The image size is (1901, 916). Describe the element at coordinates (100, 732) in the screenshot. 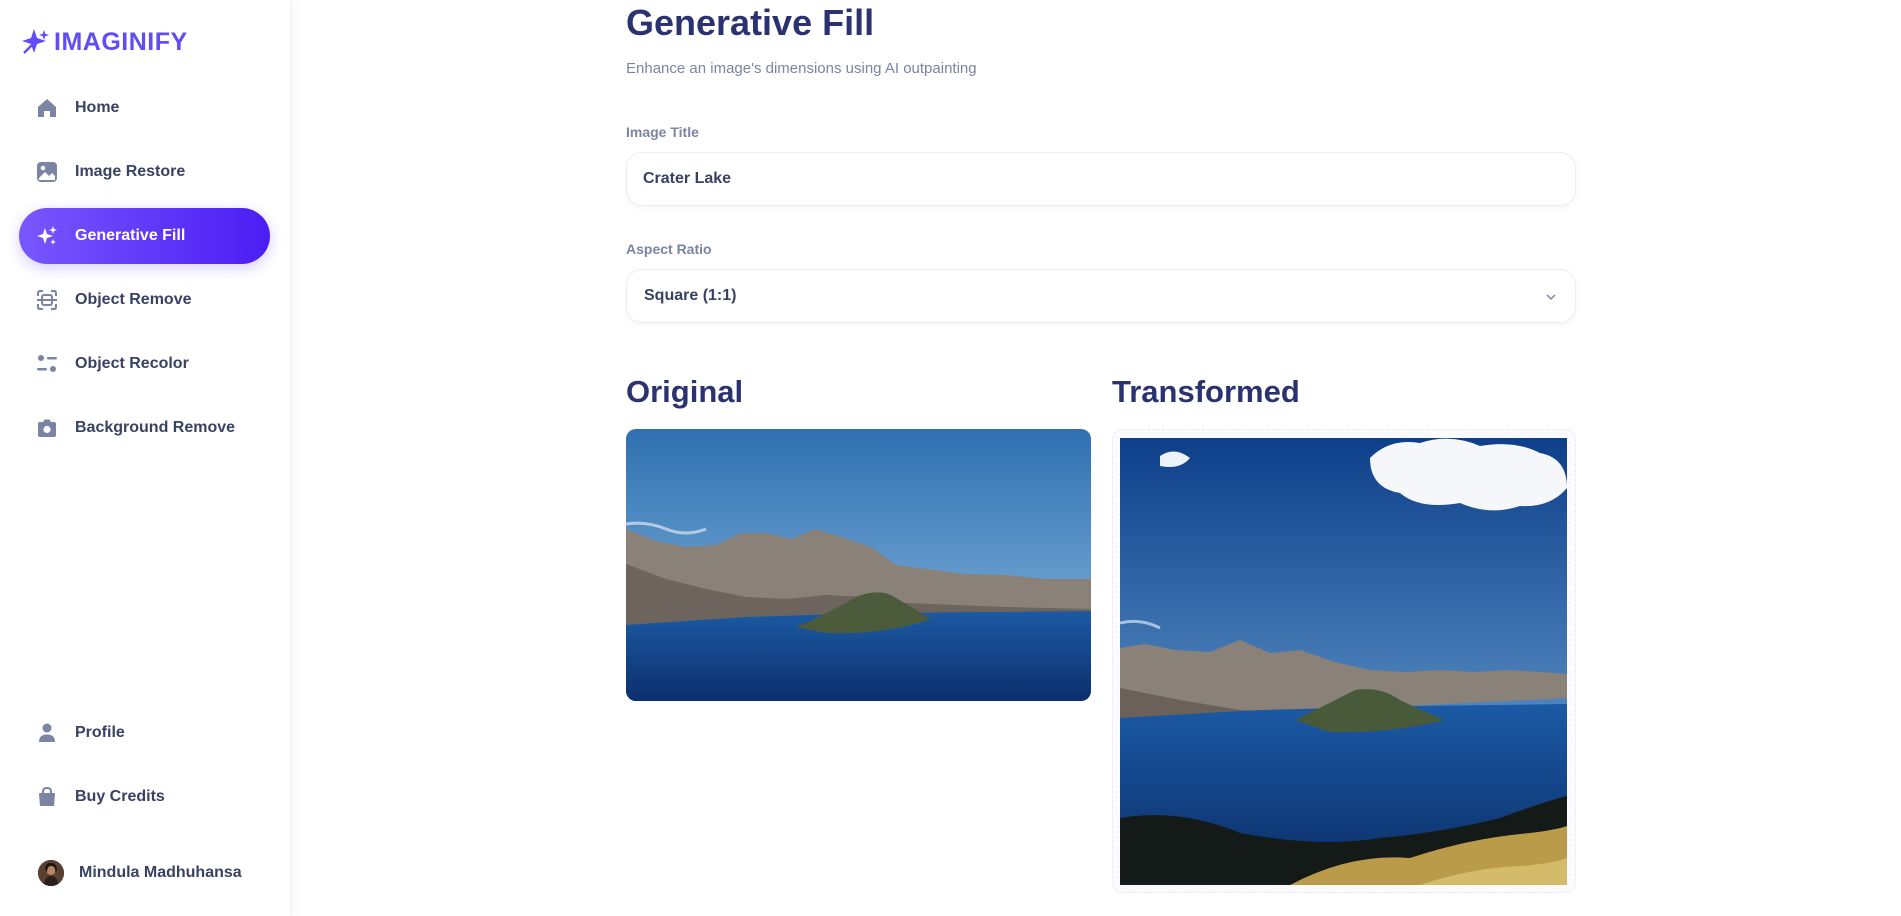

I see `sidebar-item-label: Profile` at that location.